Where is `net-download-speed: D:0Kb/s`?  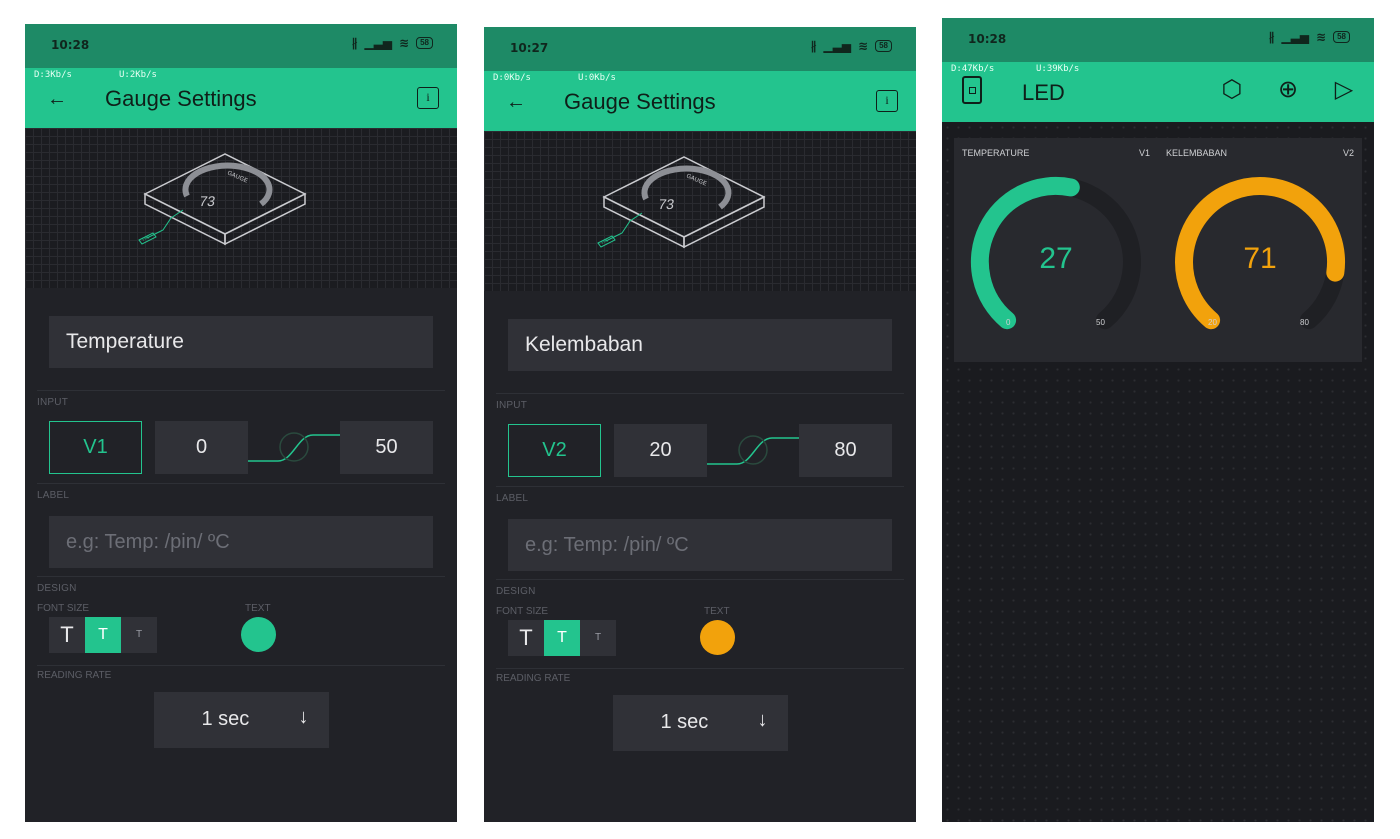 net-download-speed: D:0Kb/s is located at coordinates (512, 78).